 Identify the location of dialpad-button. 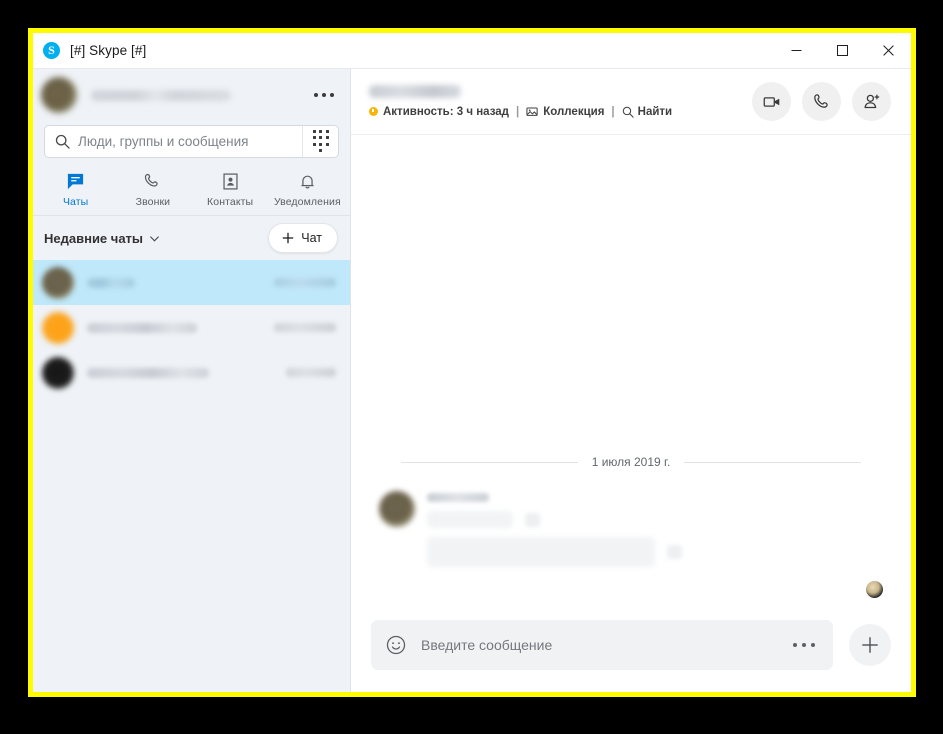
(320, 141).